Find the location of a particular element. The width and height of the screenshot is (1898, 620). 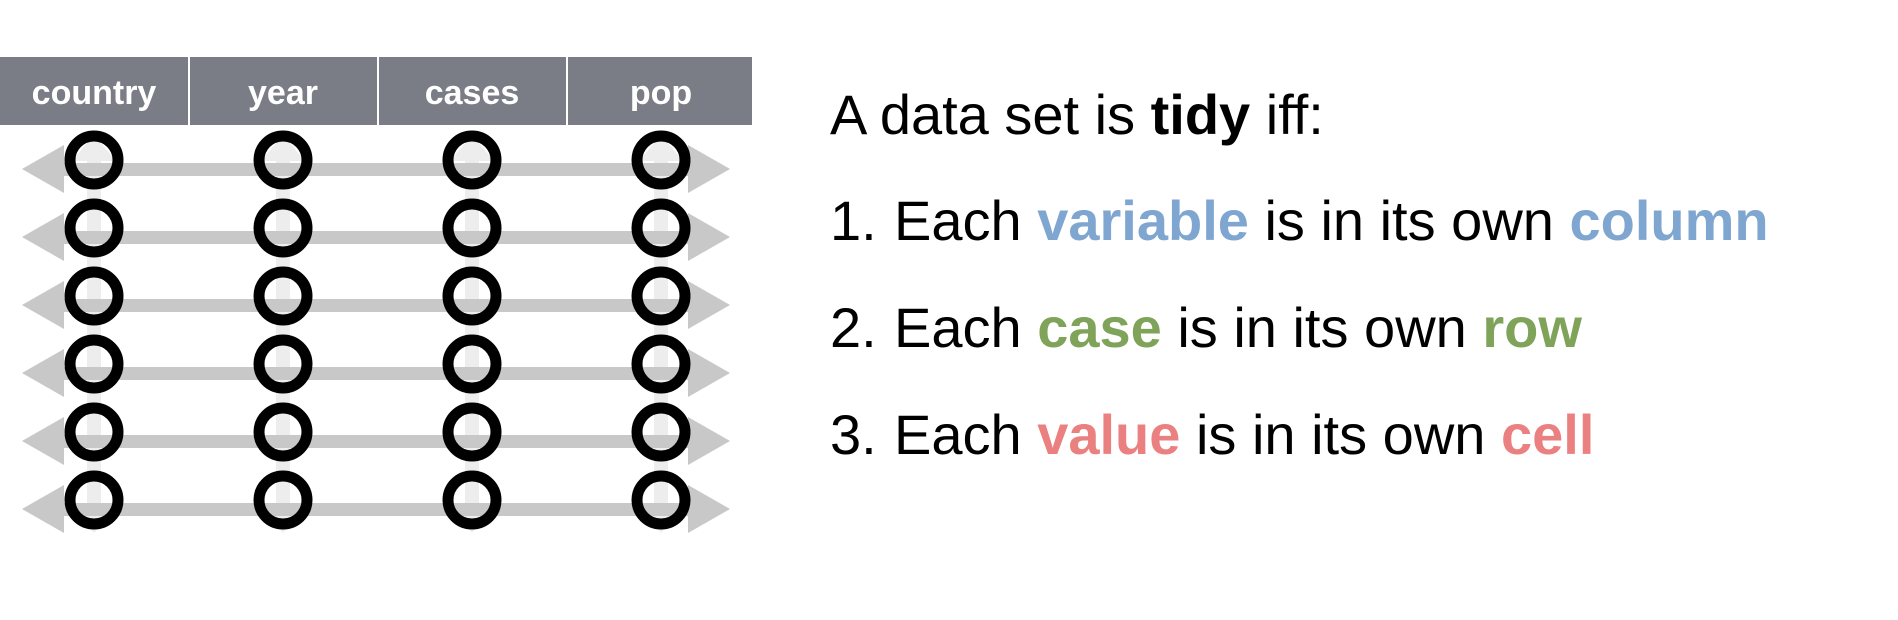

column-header-cases: cases is located at coordinates (472, 93).